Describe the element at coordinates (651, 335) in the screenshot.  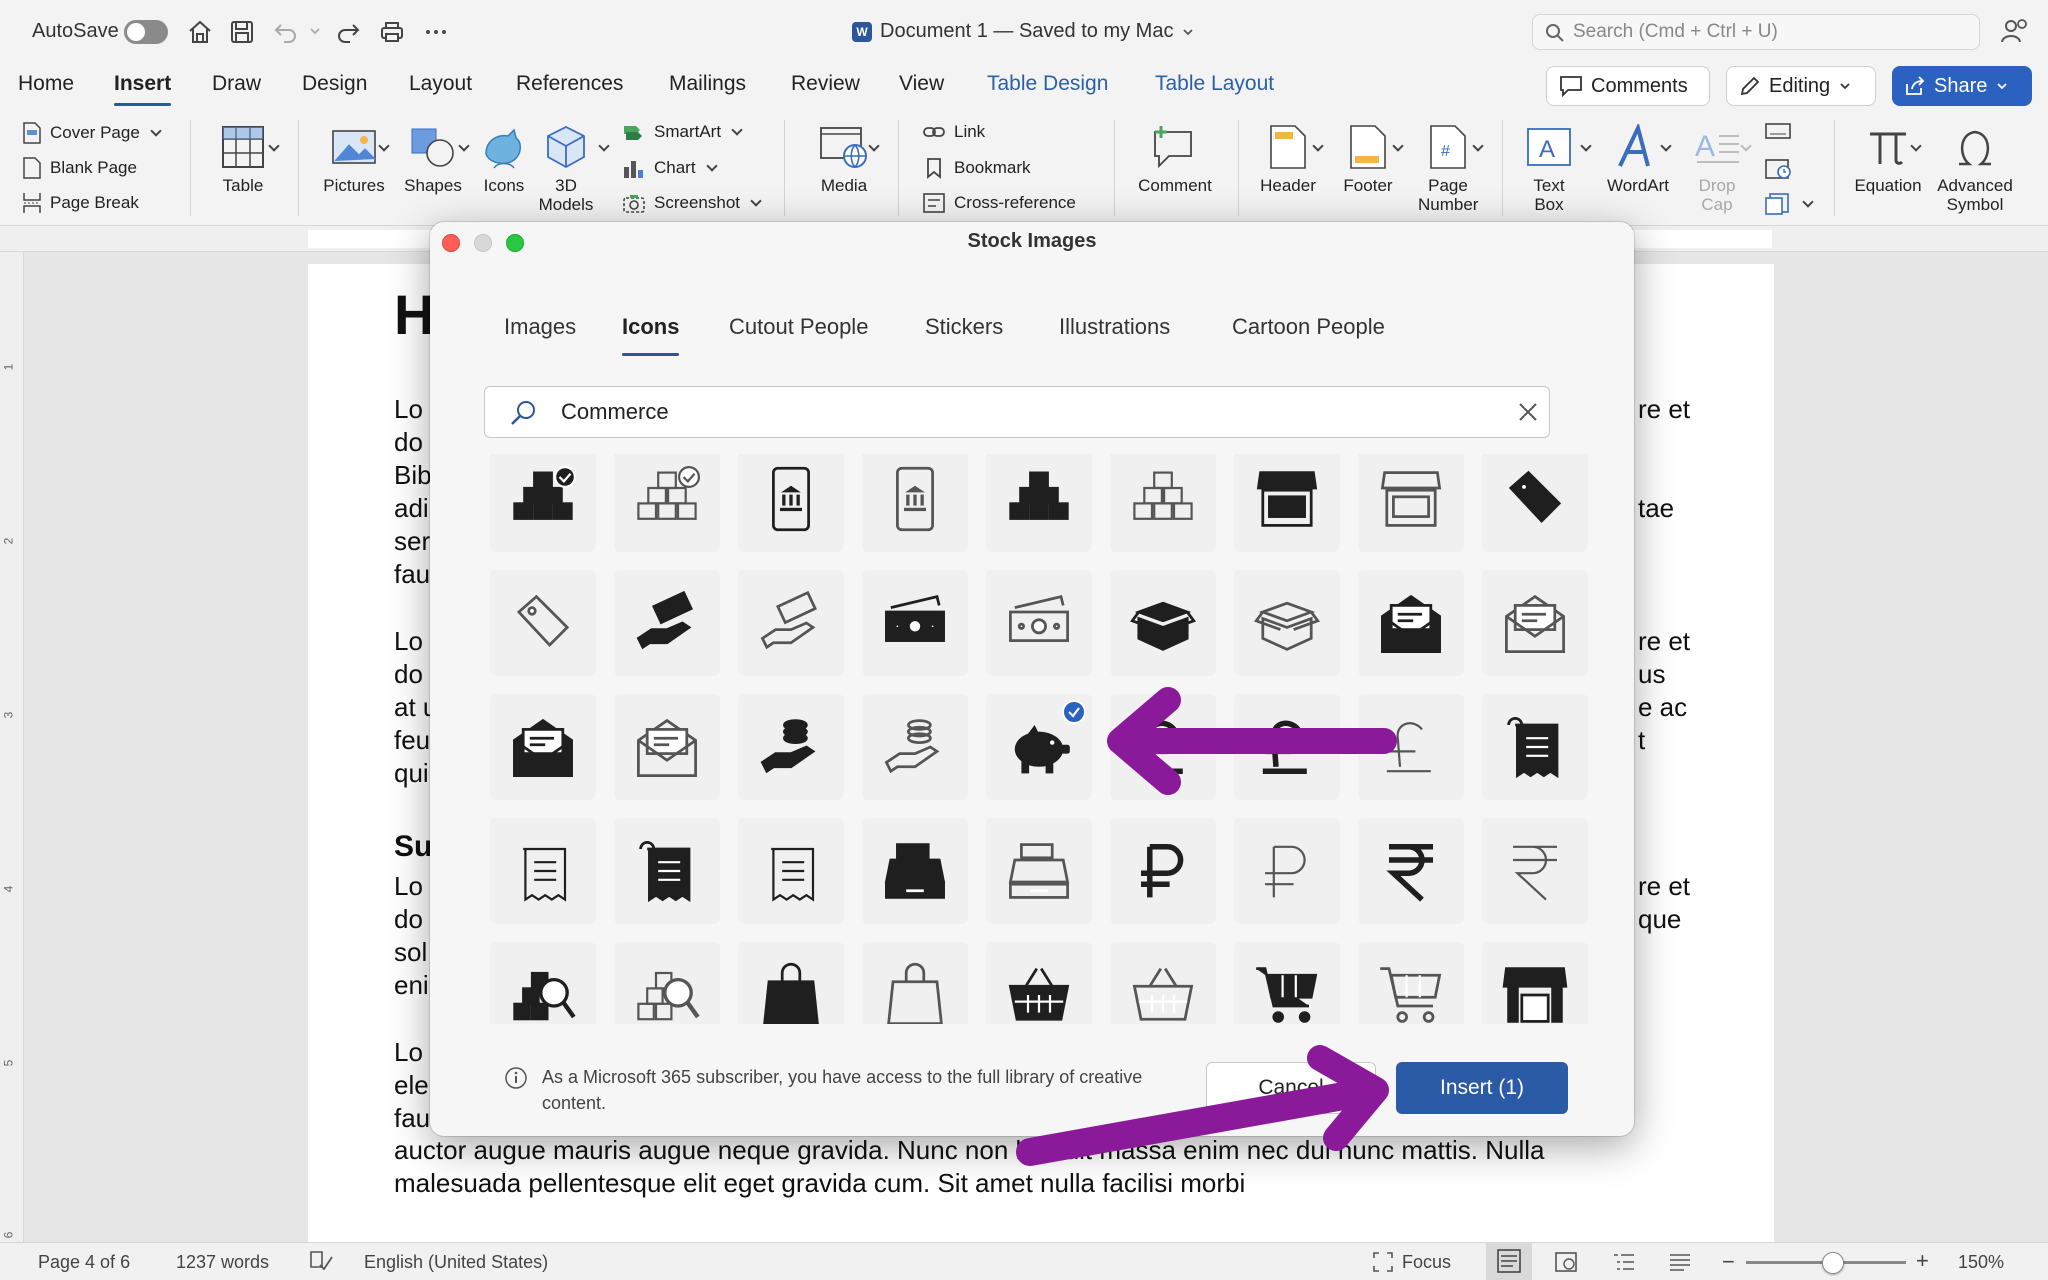
I see `dialog-tab-icons: Icons` at that location.